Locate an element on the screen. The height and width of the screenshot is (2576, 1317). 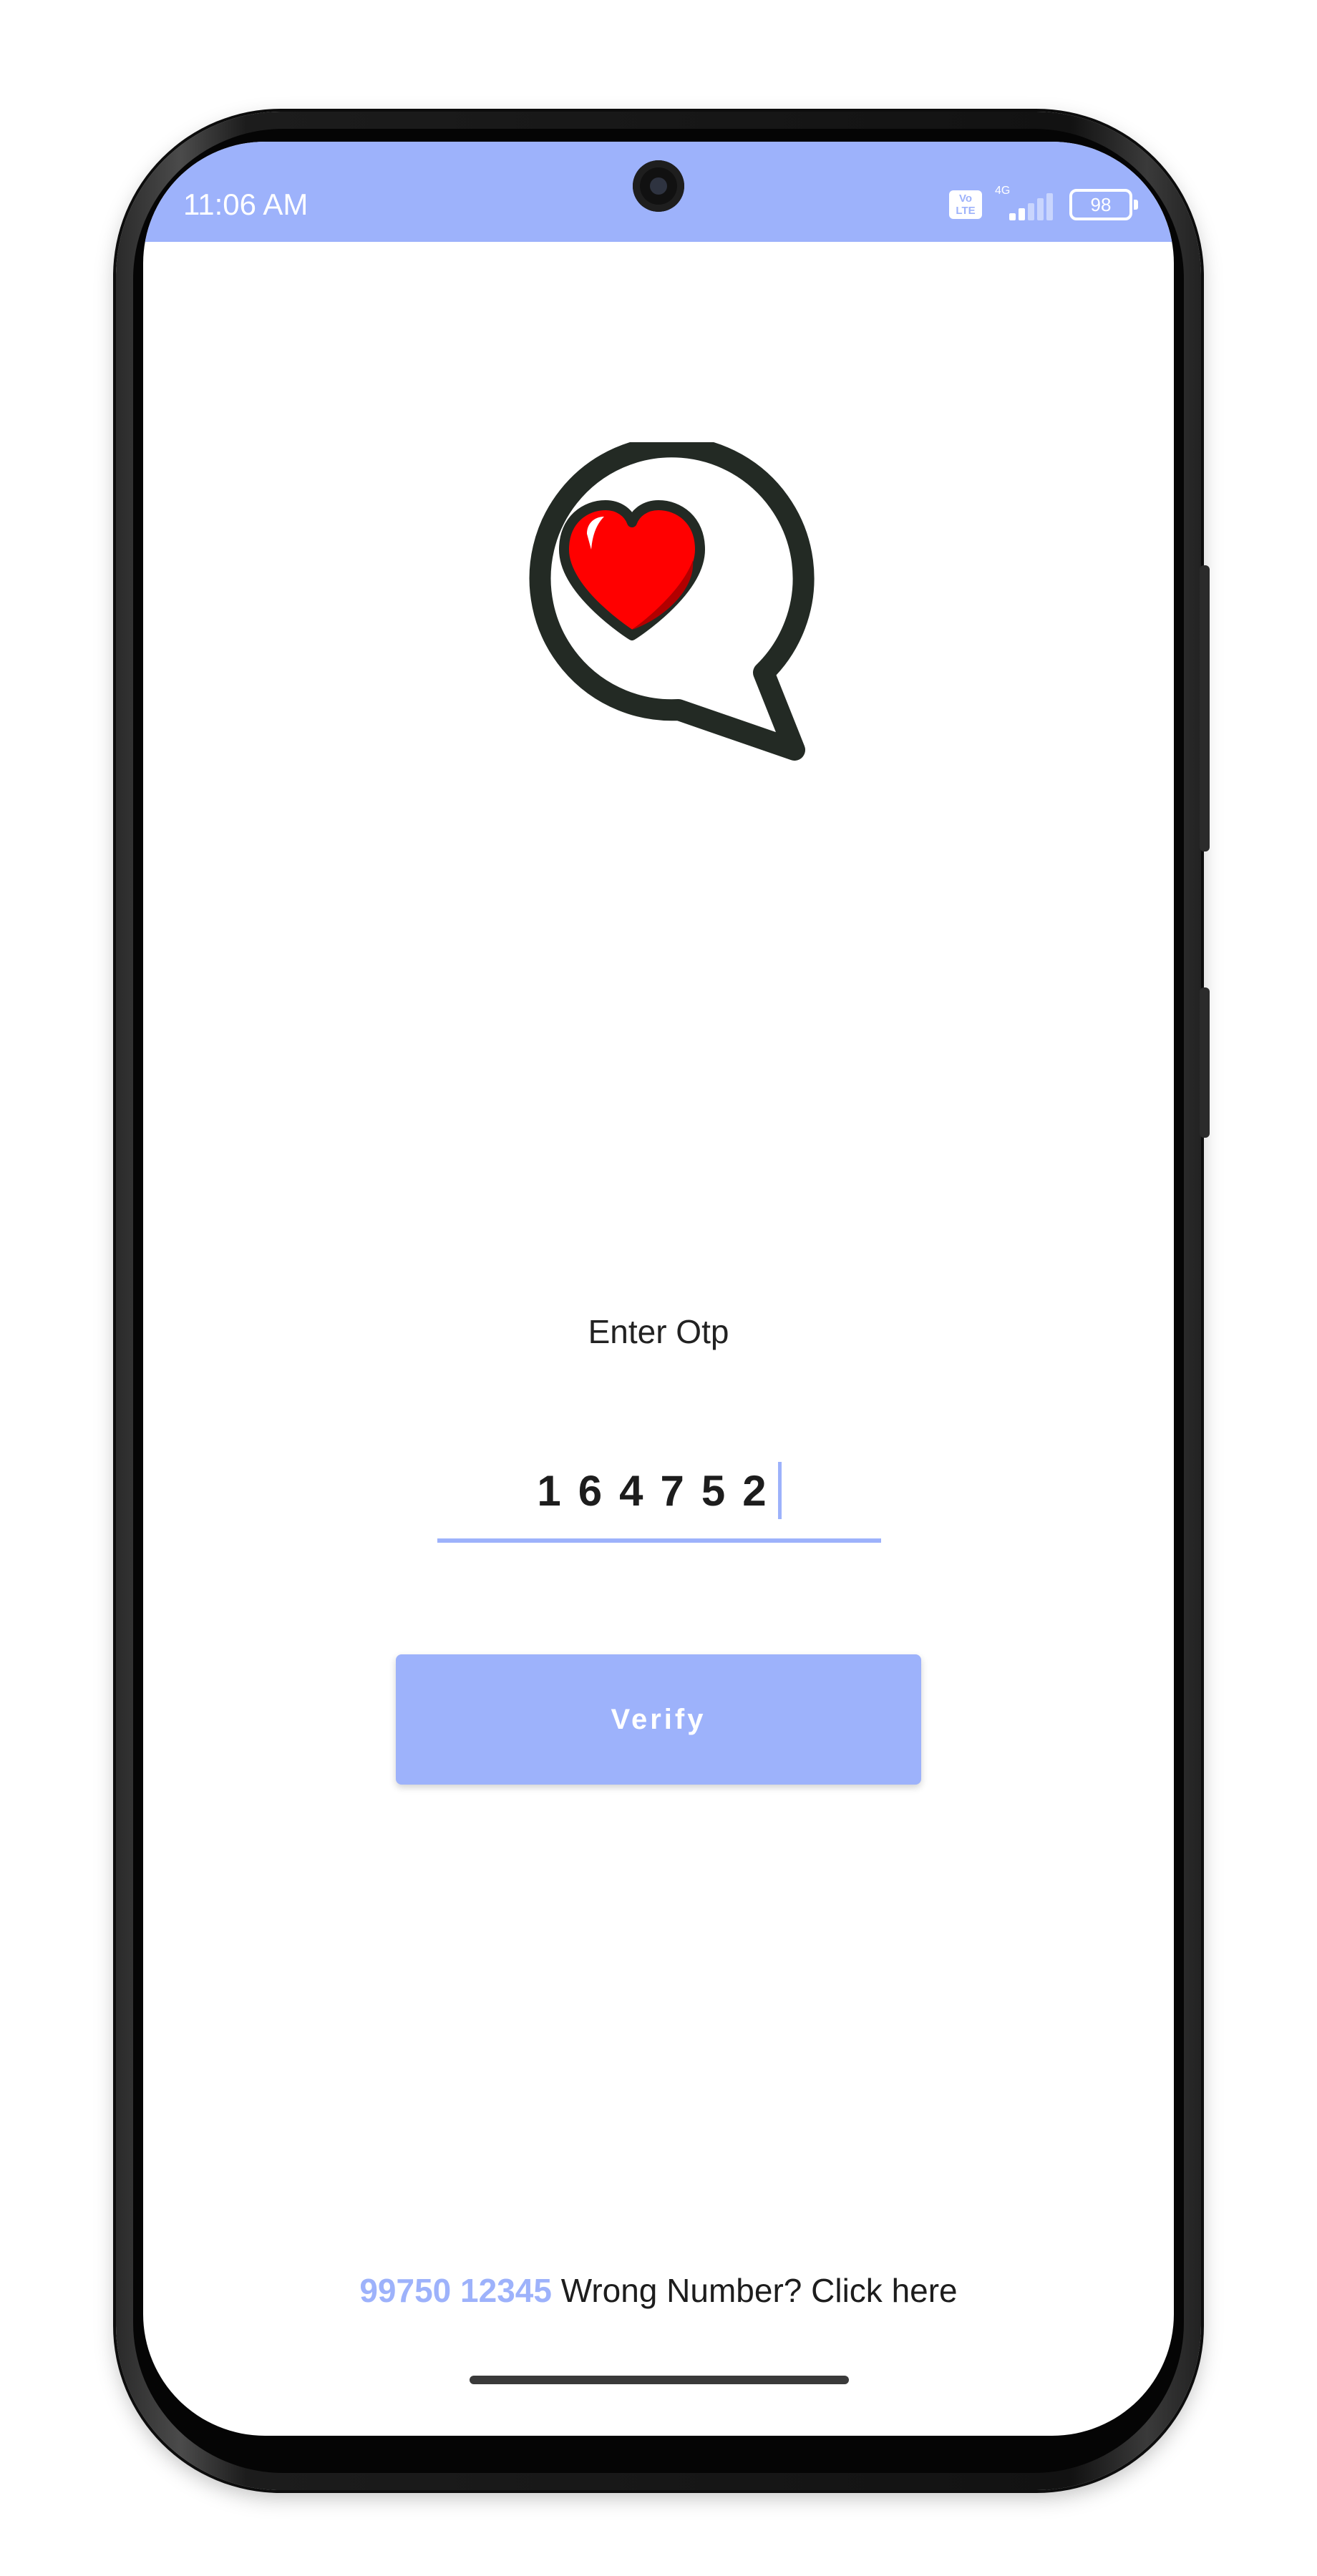
volte-label-bottom: LTE is located at coordinates (966, 211).